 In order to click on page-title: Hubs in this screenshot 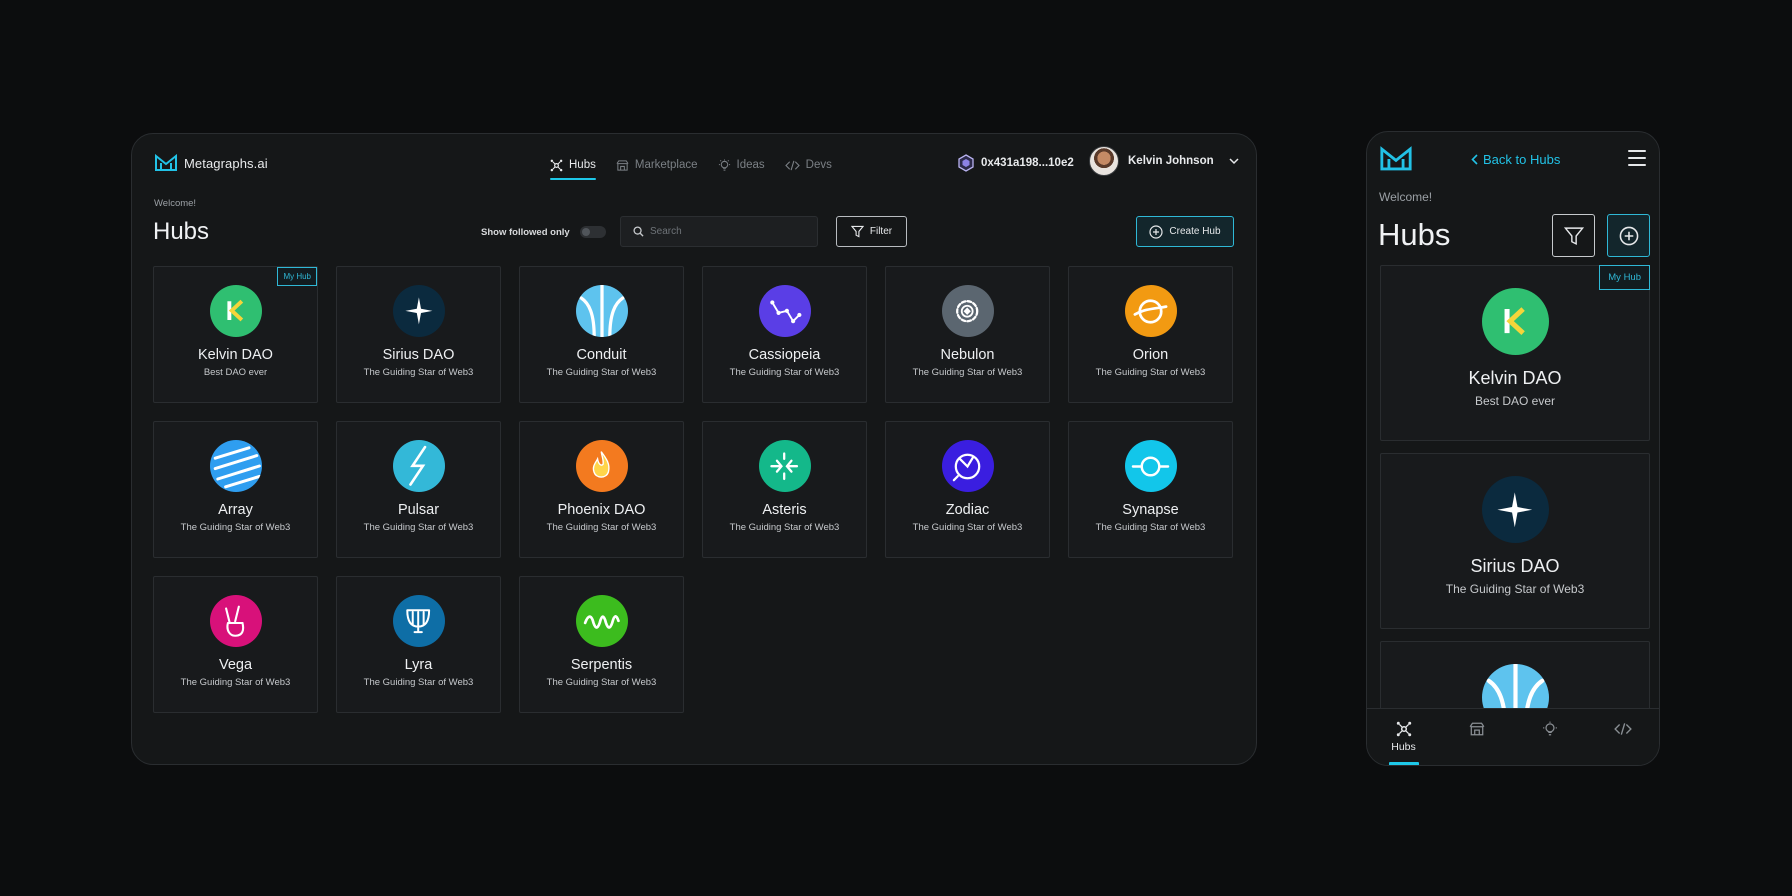, I will do `click(181, 231)`.